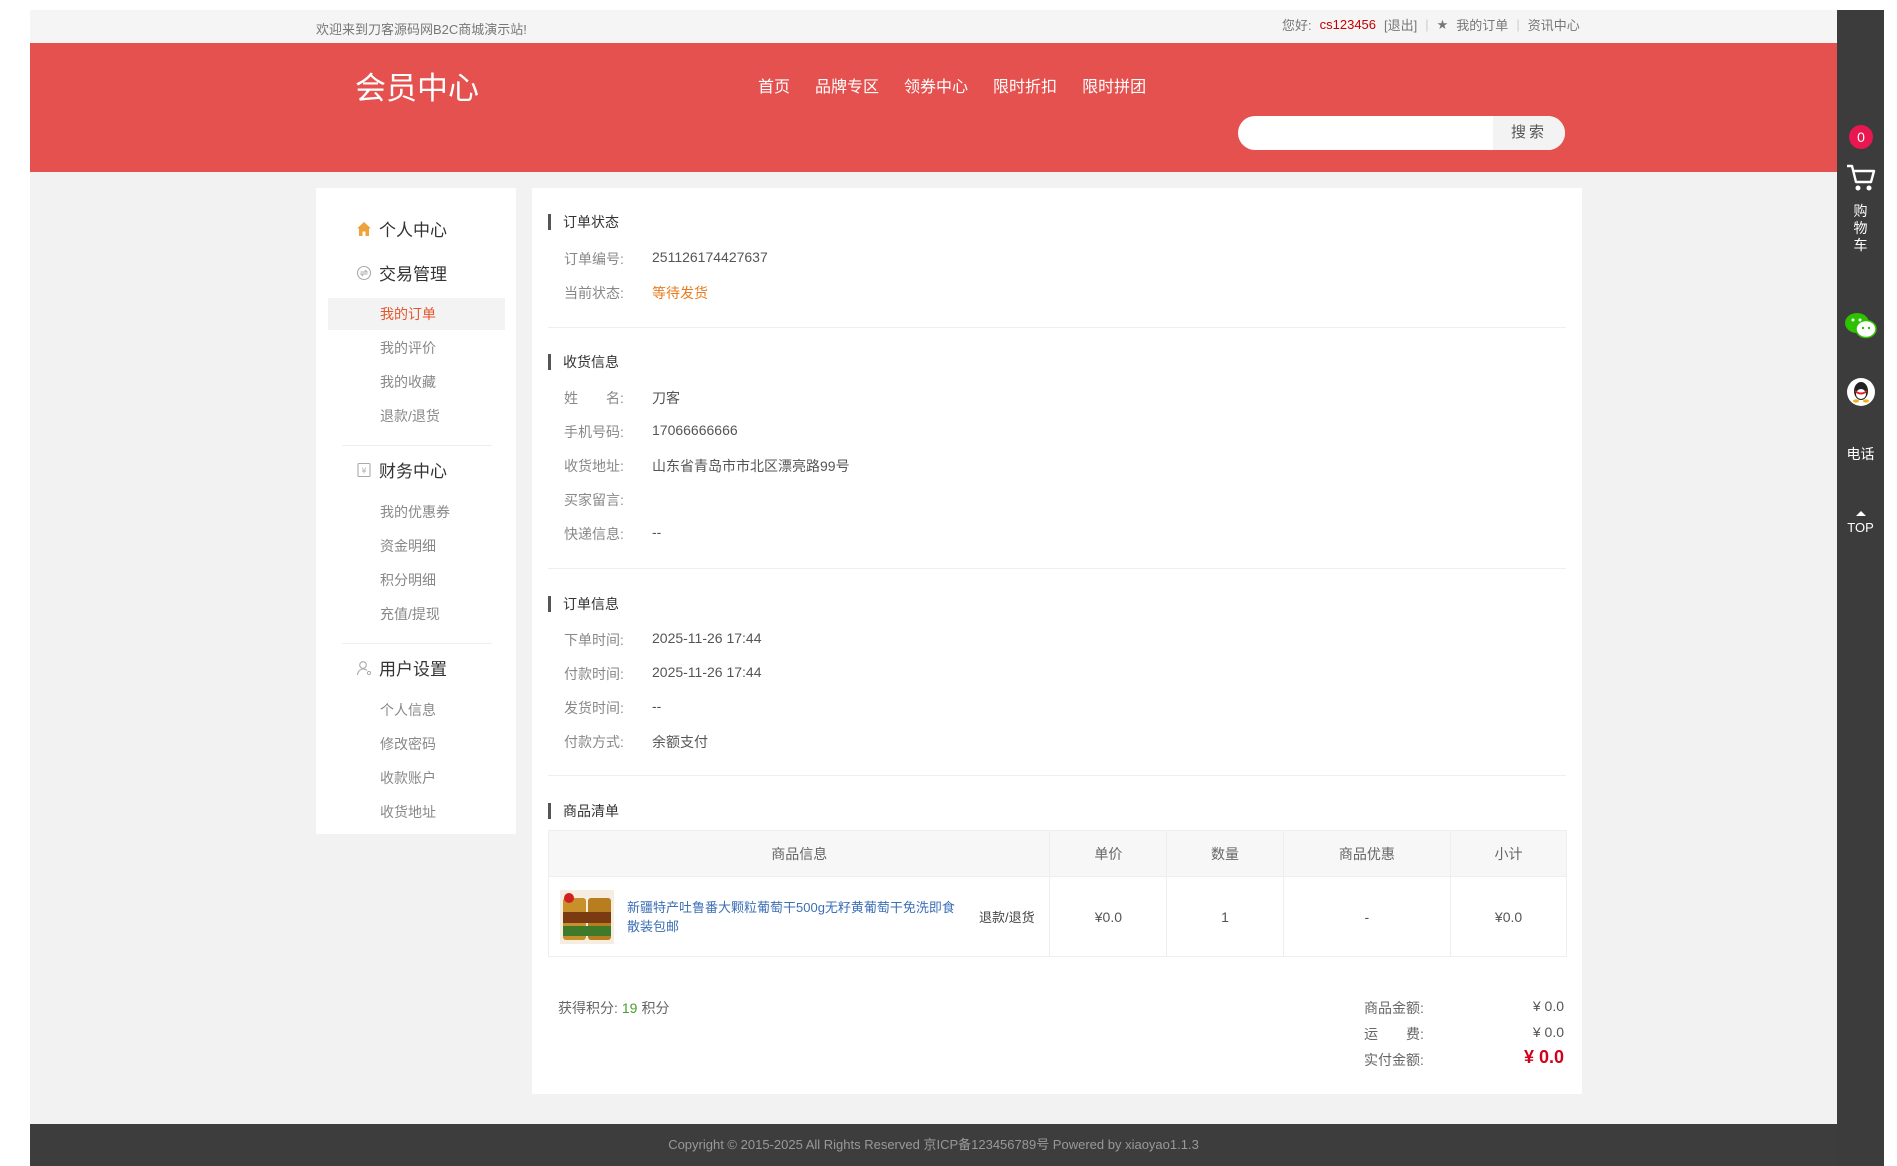 The image size is (1897, 1166). I want to click on column-header: 小计, so click(1508, 853).